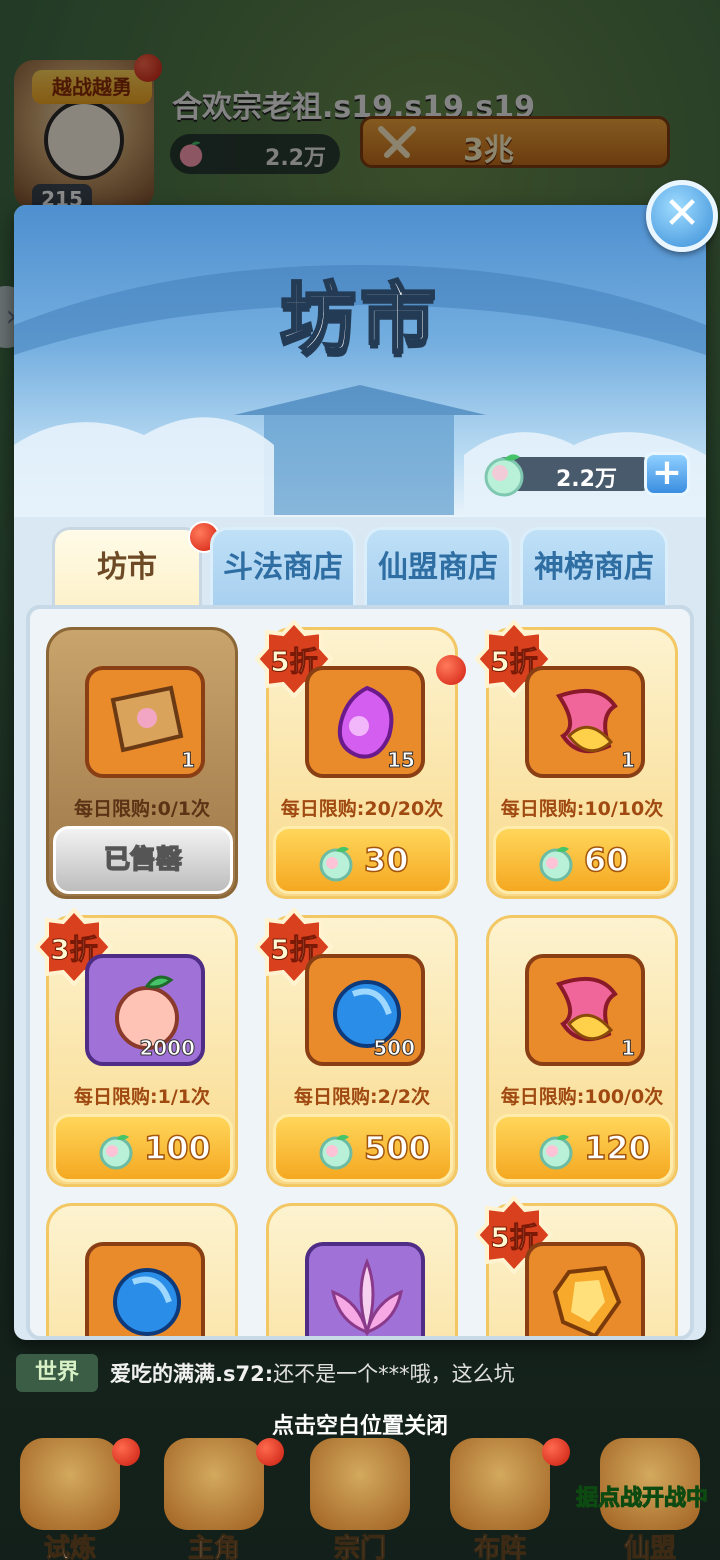  I want to click on nav-hero: 主角, so click(214, 1499).